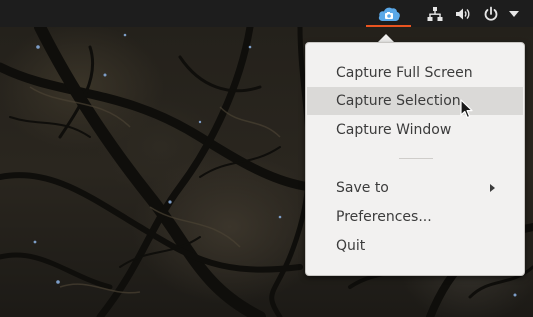 This screenshot has width=533, height=317. I want to click on mouse-pointer-icon, so click(467, 111).